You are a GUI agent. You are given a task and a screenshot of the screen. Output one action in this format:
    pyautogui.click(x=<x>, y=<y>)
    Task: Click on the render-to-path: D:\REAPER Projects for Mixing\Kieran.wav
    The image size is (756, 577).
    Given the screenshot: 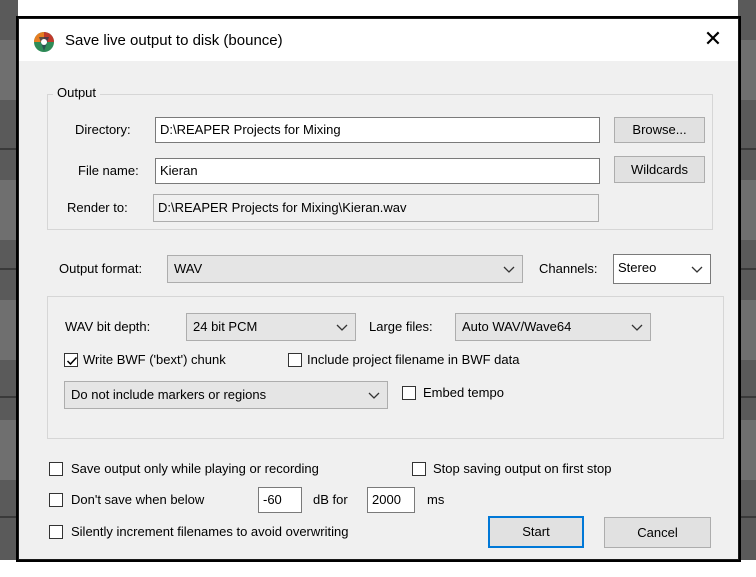 What is the action you would take?
    pyautogui.click(x=376, y=208)
    